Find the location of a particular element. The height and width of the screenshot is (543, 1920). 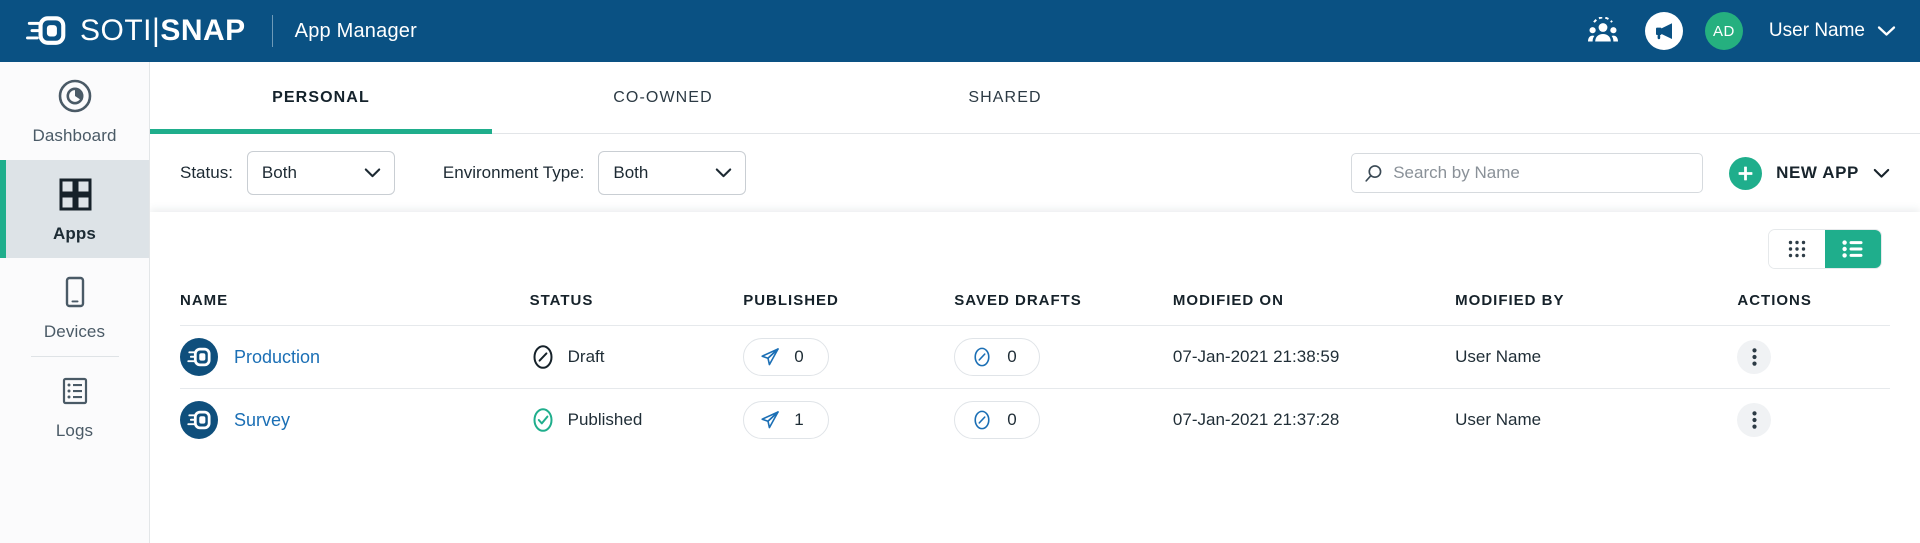

view-toggle is located at coordinates (1825, 249).